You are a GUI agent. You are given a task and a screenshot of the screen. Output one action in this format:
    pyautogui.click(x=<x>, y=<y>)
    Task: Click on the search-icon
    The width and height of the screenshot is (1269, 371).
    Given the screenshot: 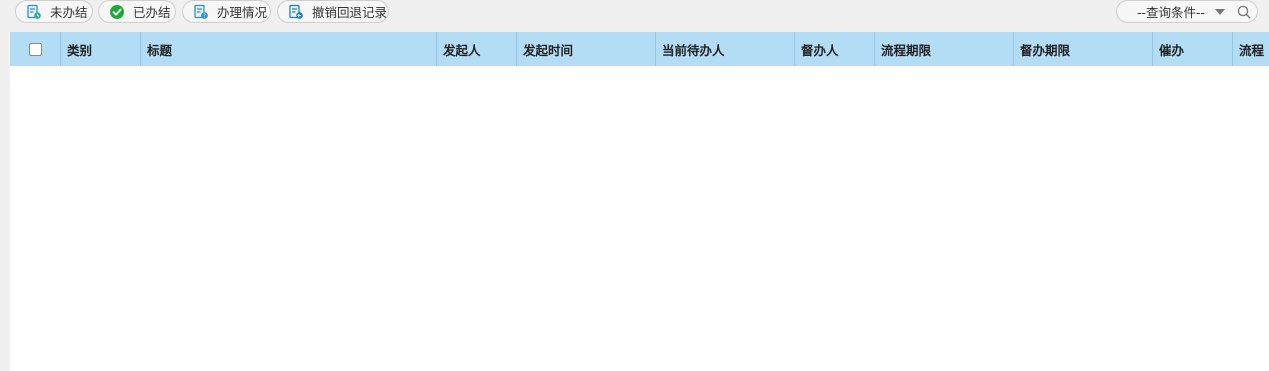 What is the action you would take?
    pyautogui.click(x=1244, y=12)
    